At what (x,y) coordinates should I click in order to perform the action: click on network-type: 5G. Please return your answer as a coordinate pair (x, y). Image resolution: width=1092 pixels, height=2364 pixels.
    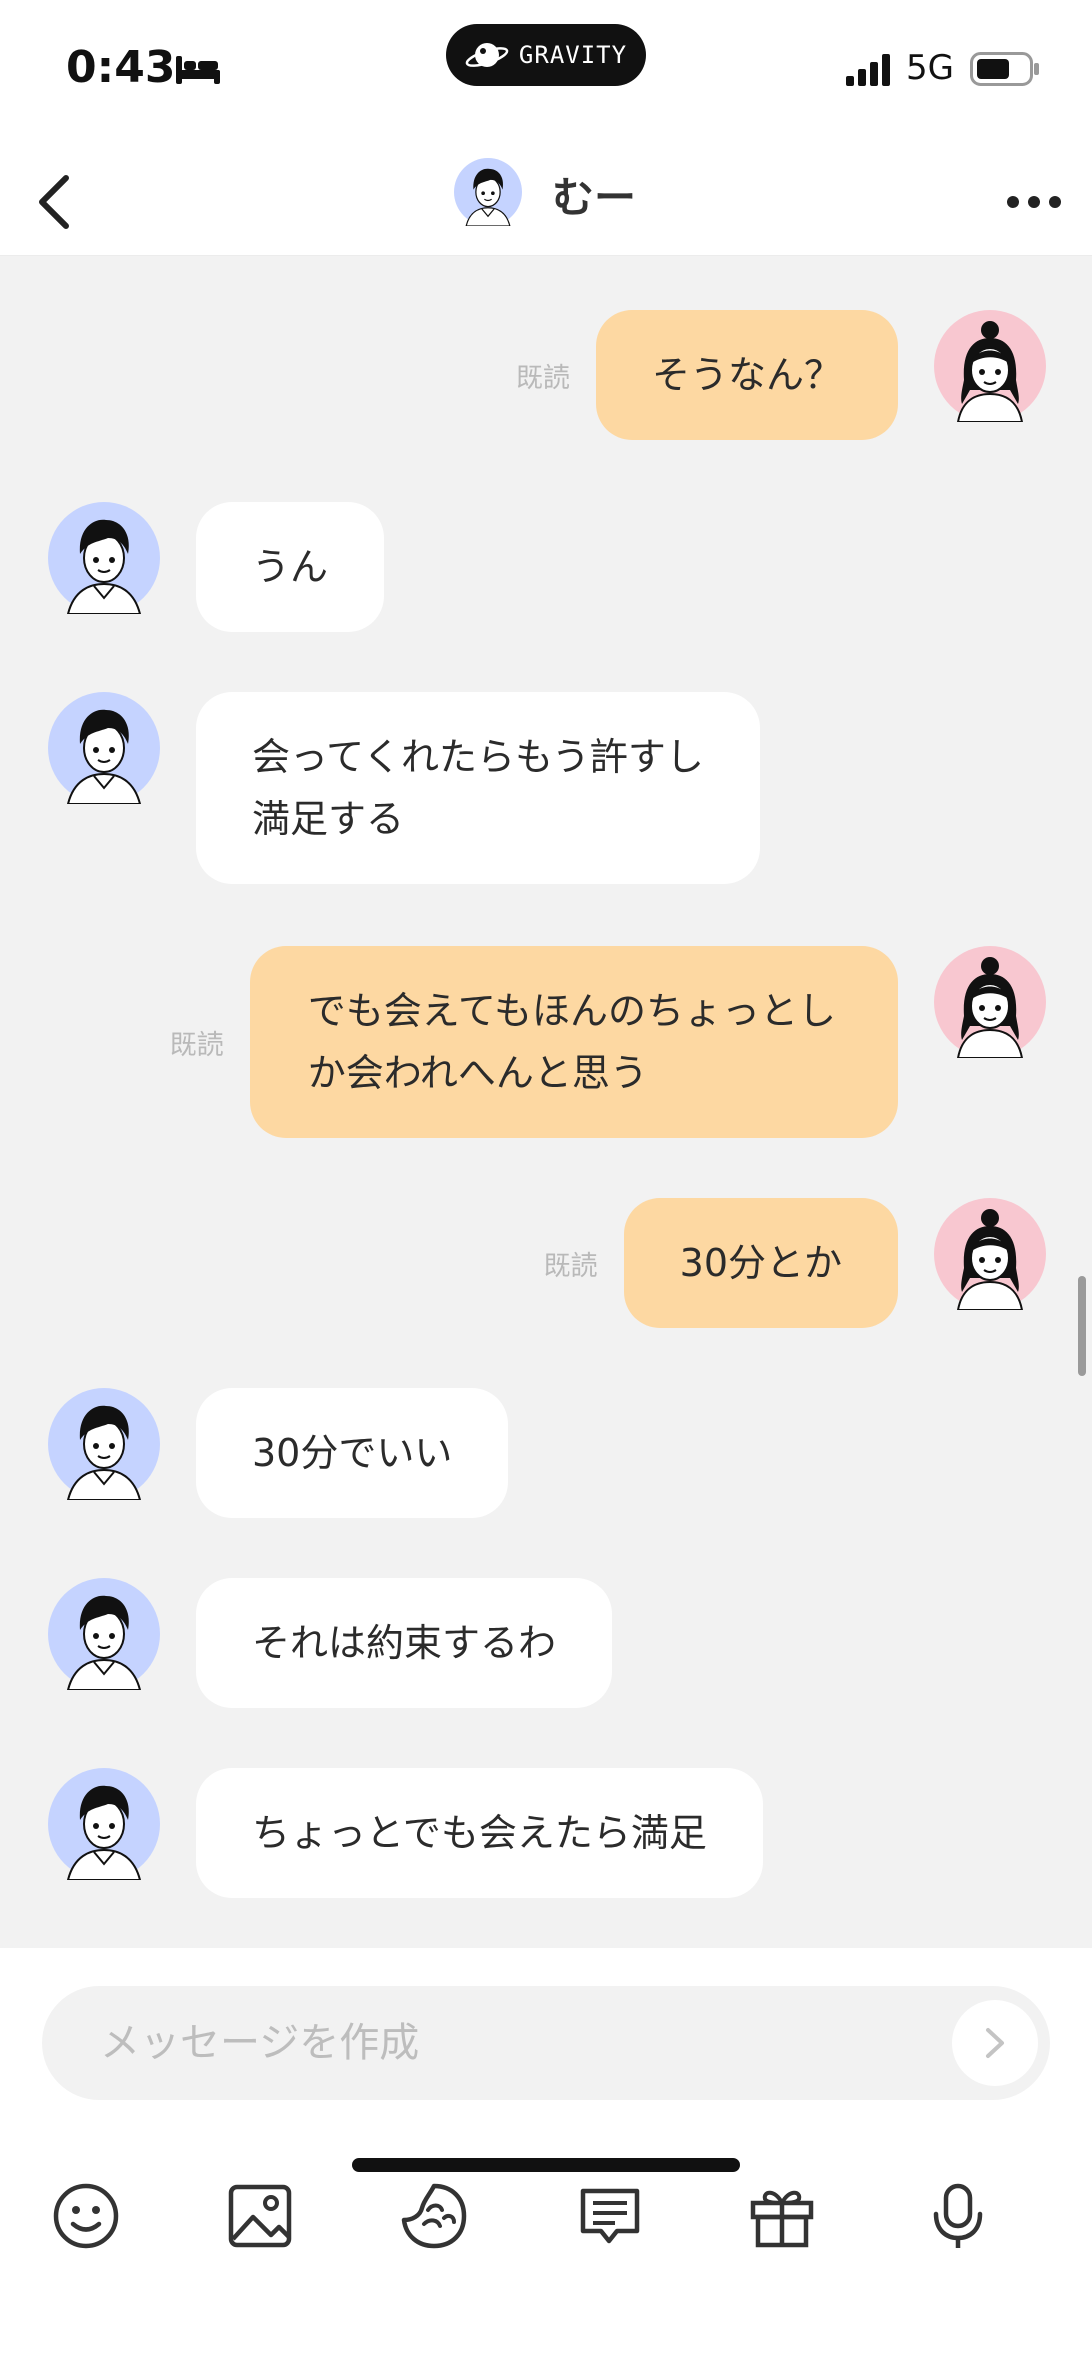
    Looking at the image, I should click on (930, 68).